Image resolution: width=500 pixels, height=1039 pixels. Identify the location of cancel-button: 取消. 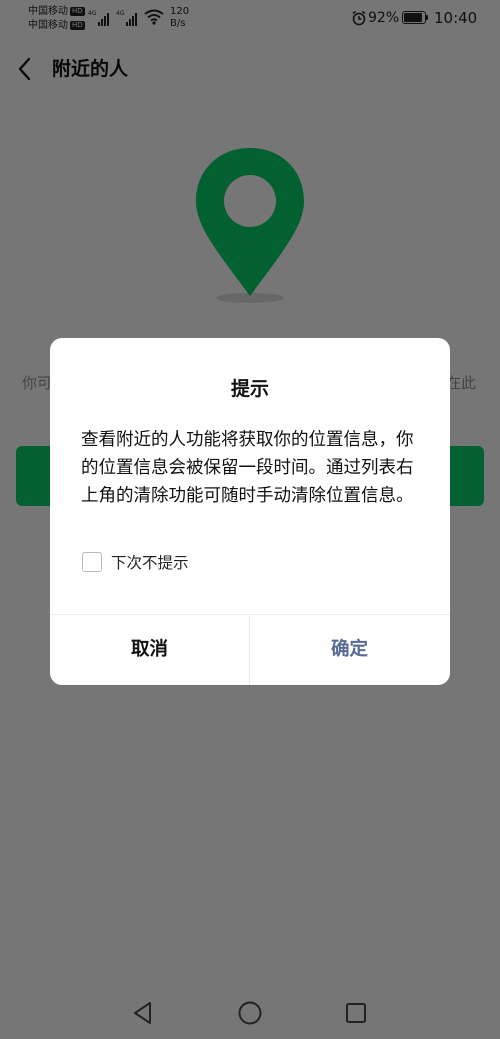
(149, 650).